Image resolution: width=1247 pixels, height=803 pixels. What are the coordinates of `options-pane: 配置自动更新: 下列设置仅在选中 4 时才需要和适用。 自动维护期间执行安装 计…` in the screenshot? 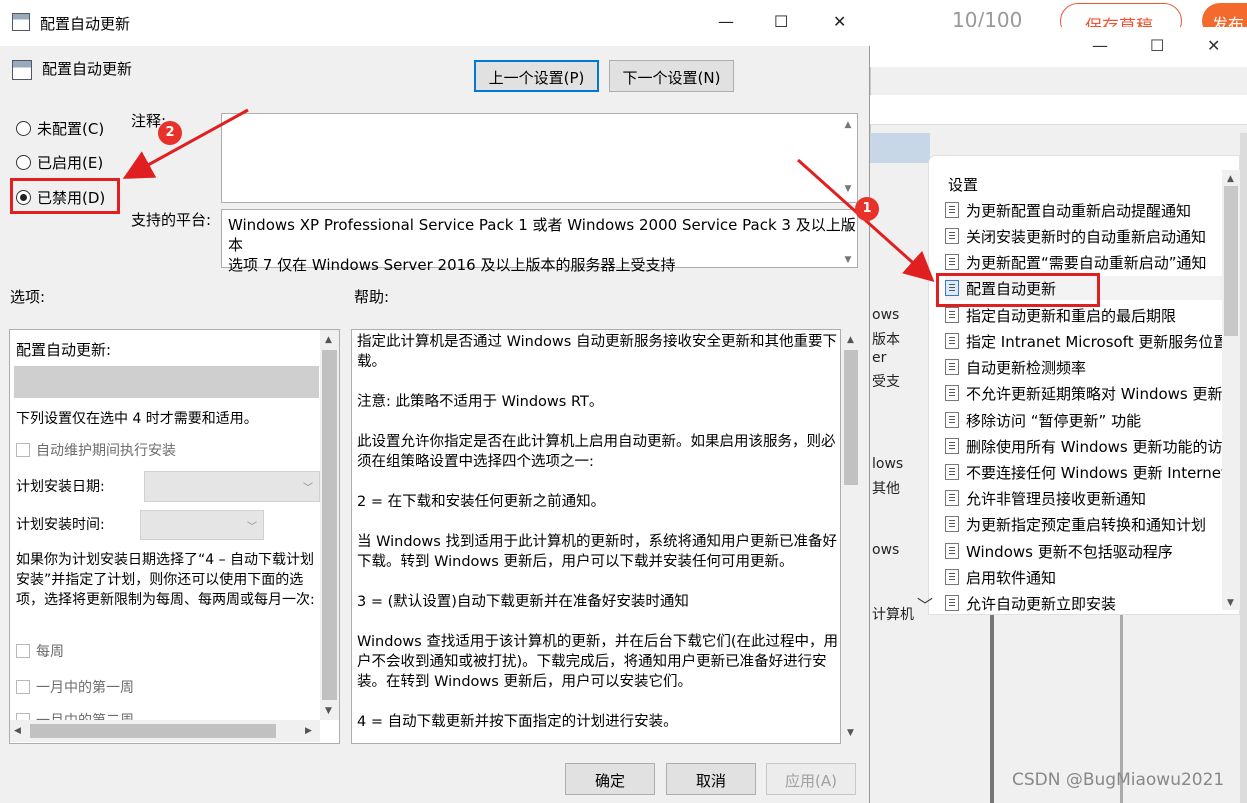 It's located at (174, 536).